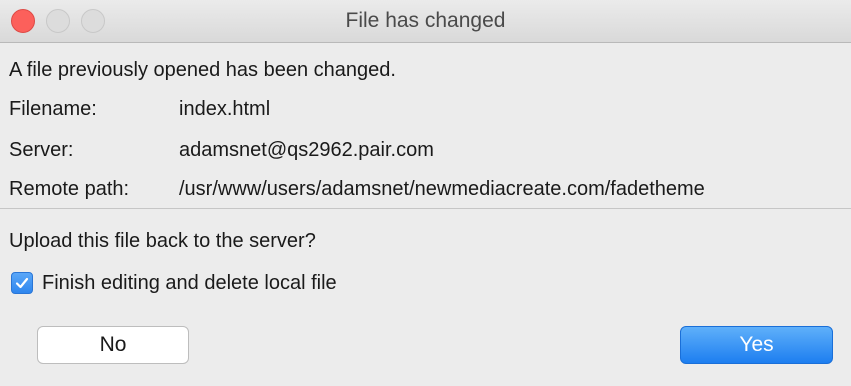 This screenshot has height=386, width=851. I want to click on finish-editing-checkbox, so click(22, 283).